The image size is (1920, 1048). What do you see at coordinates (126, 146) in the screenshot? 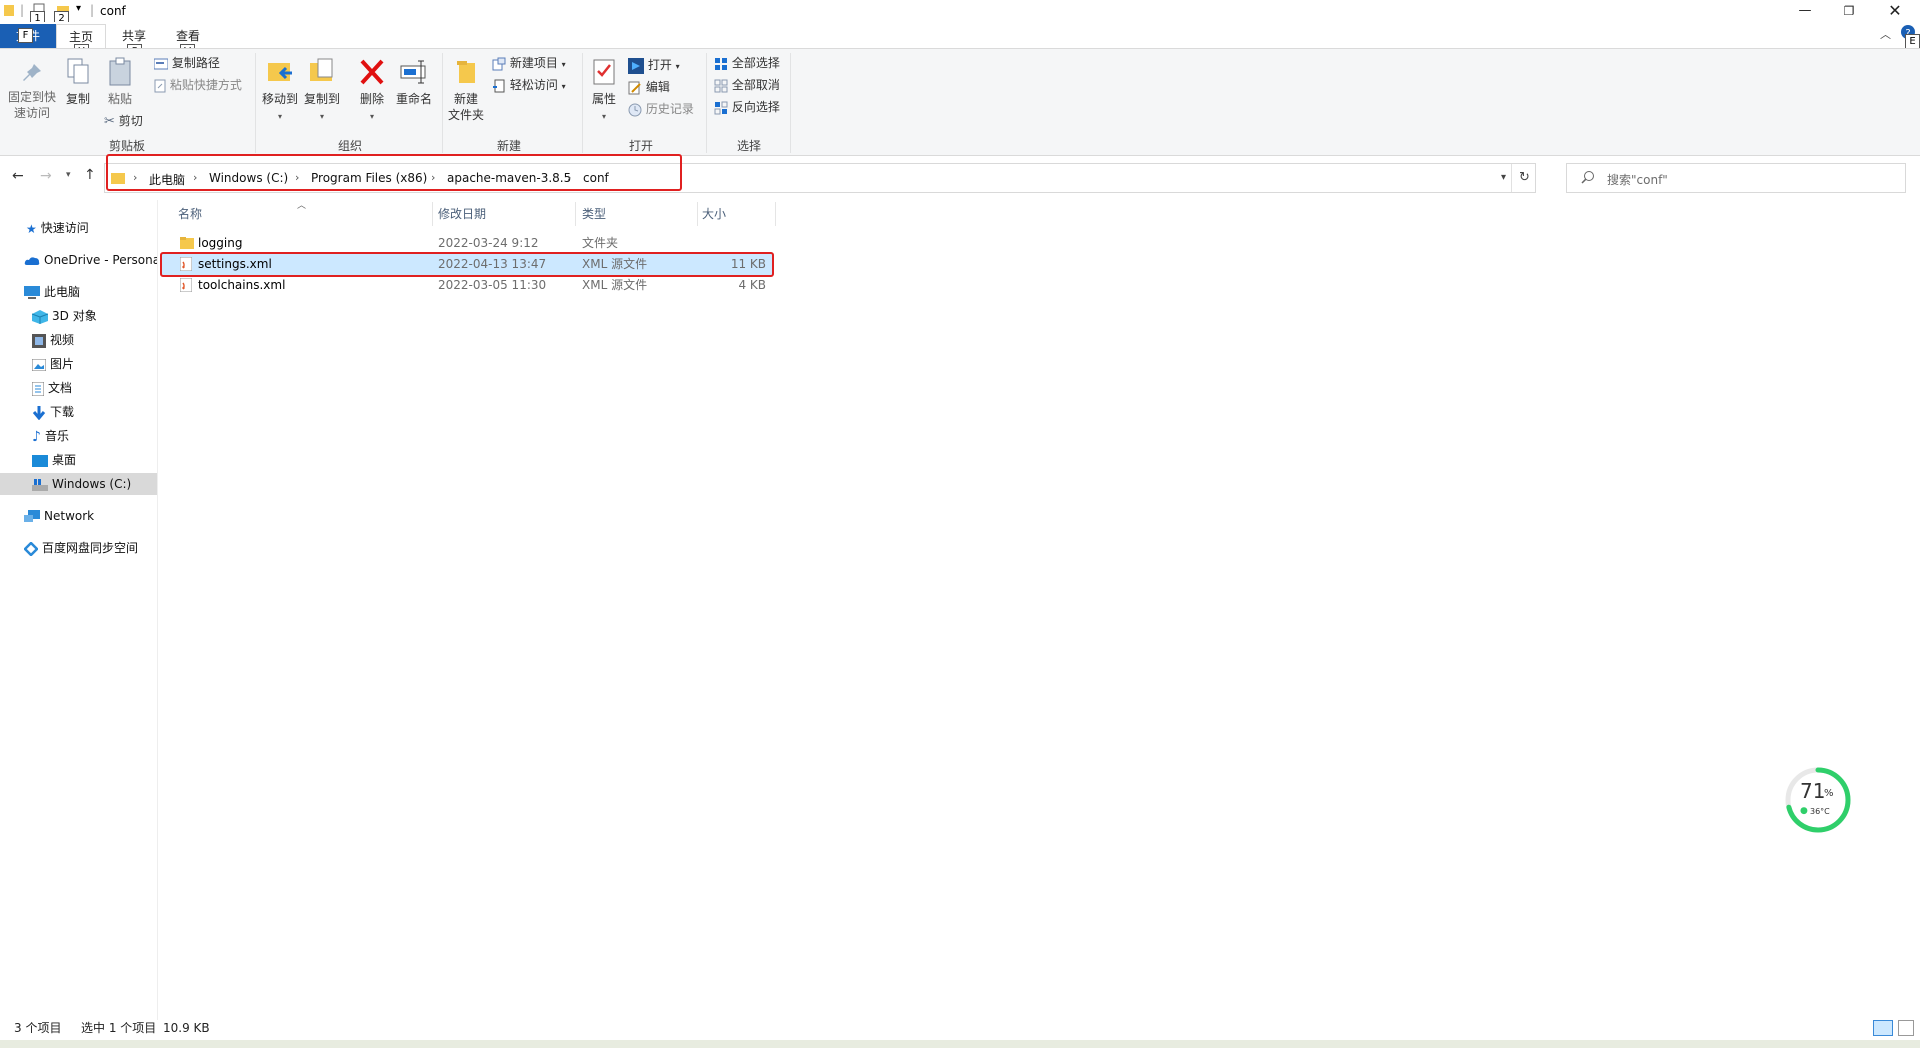
I see `group-label-clipboard: 剪贴板` at bounding box center [126, 146].